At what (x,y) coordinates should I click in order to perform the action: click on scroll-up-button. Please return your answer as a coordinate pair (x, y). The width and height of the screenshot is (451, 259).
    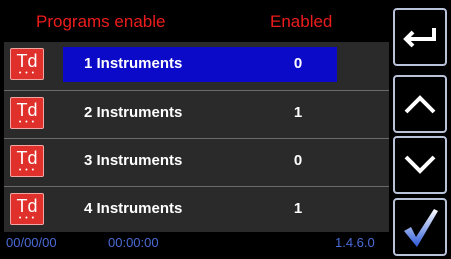
    Looking at the image, I should click on (420, 104).